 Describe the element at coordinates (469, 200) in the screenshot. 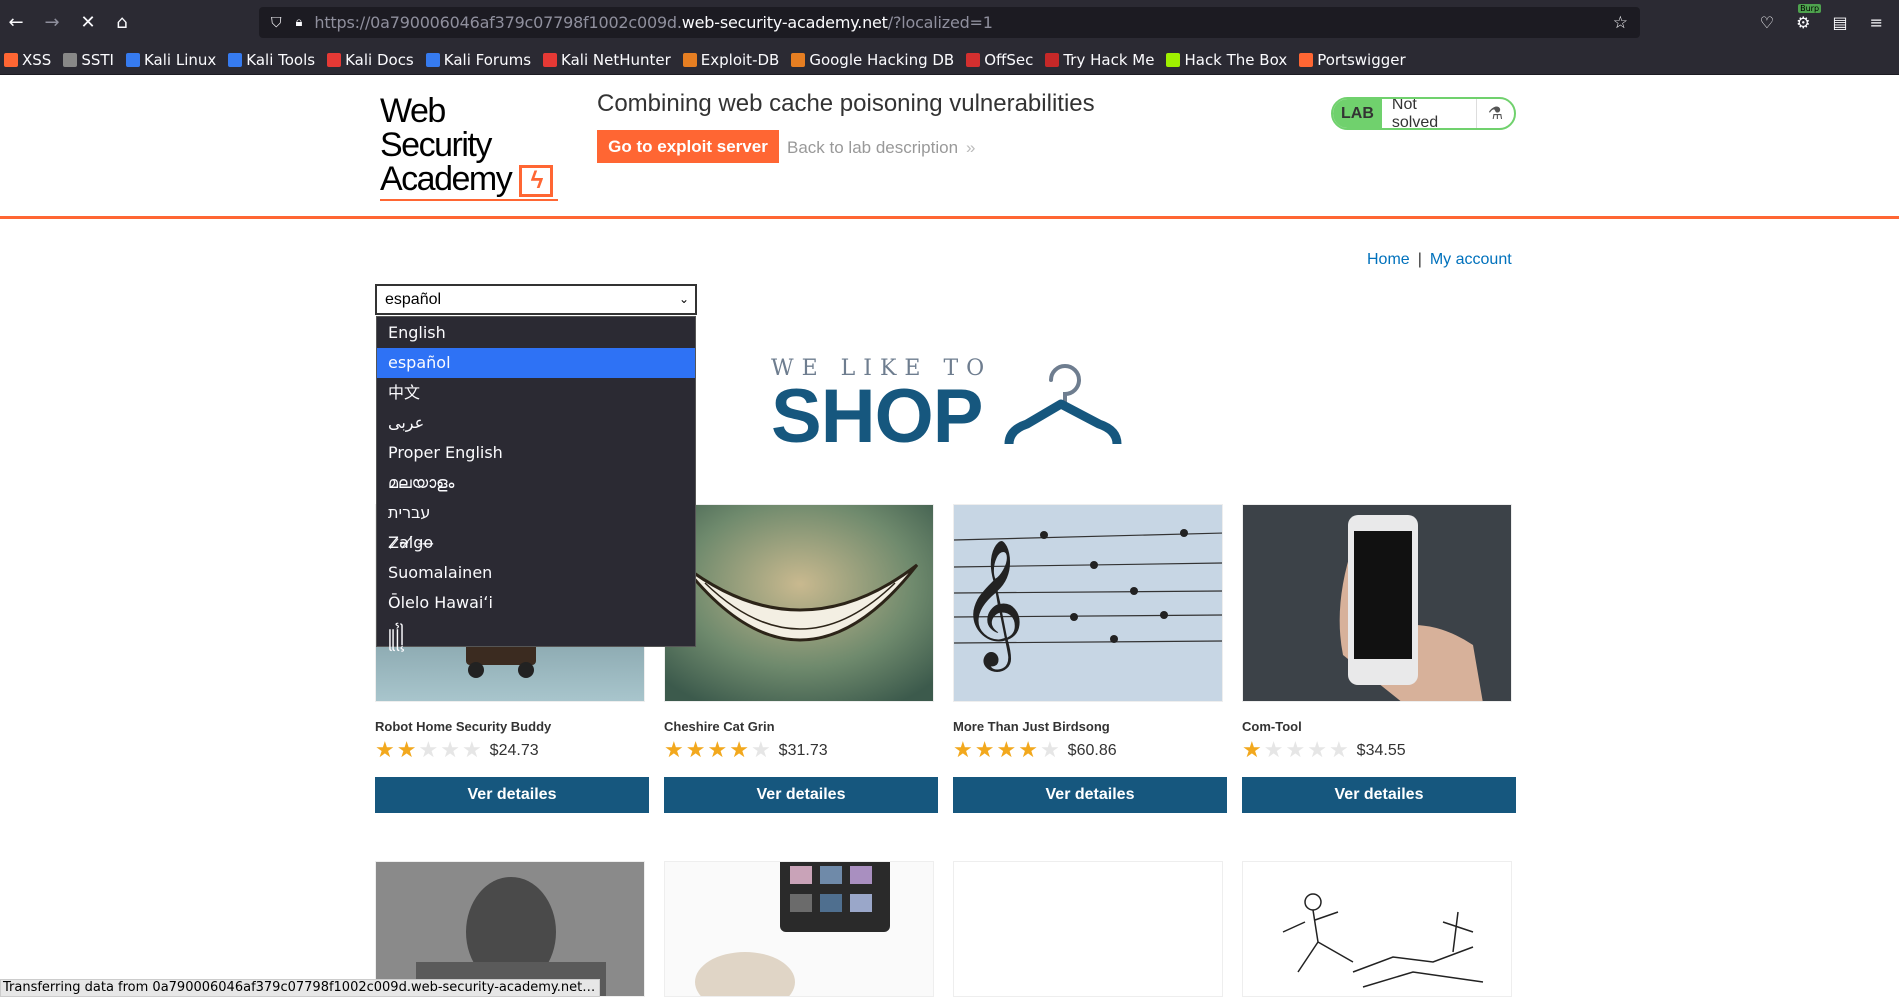

I see `logo-underline` at that location.